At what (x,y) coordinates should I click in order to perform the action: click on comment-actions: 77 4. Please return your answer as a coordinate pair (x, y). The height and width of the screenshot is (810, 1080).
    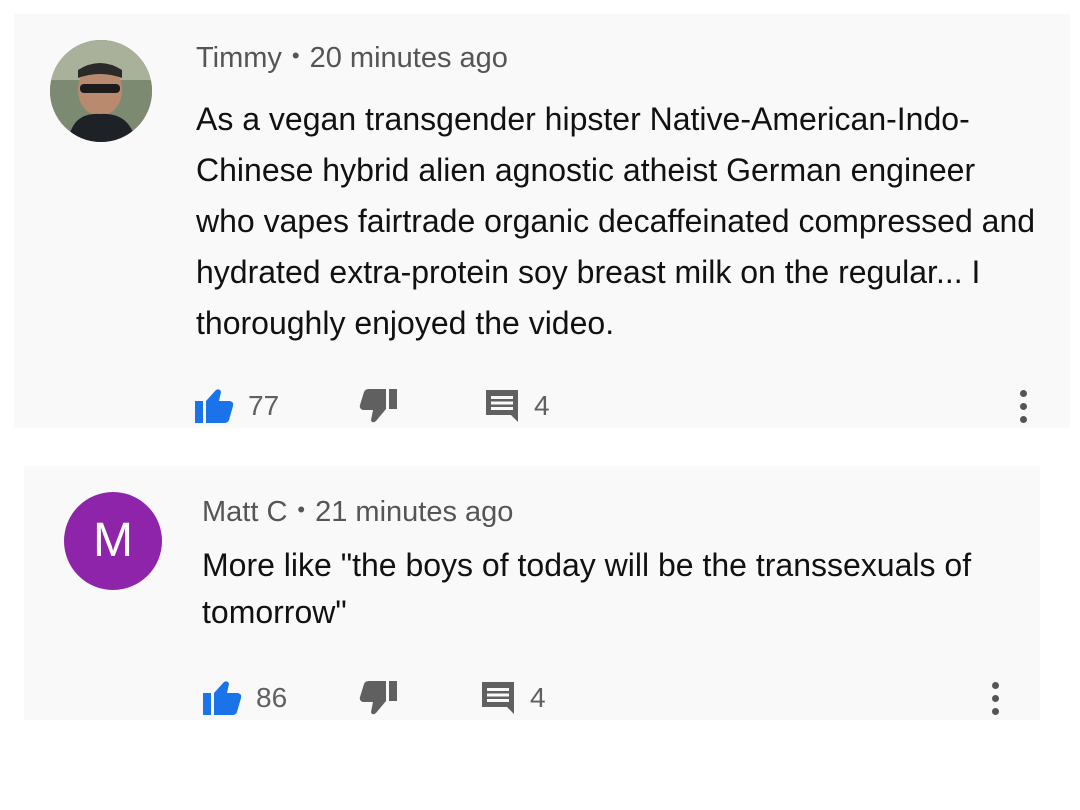
    Looking at the image, I should click on (542, 406).